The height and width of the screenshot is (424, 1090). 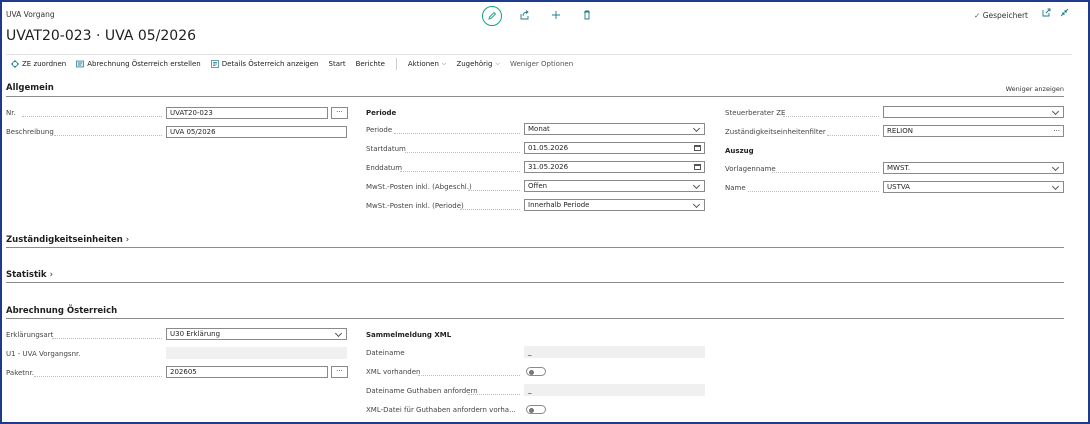 I want to click on add-icon, so click(x=556, y=15).